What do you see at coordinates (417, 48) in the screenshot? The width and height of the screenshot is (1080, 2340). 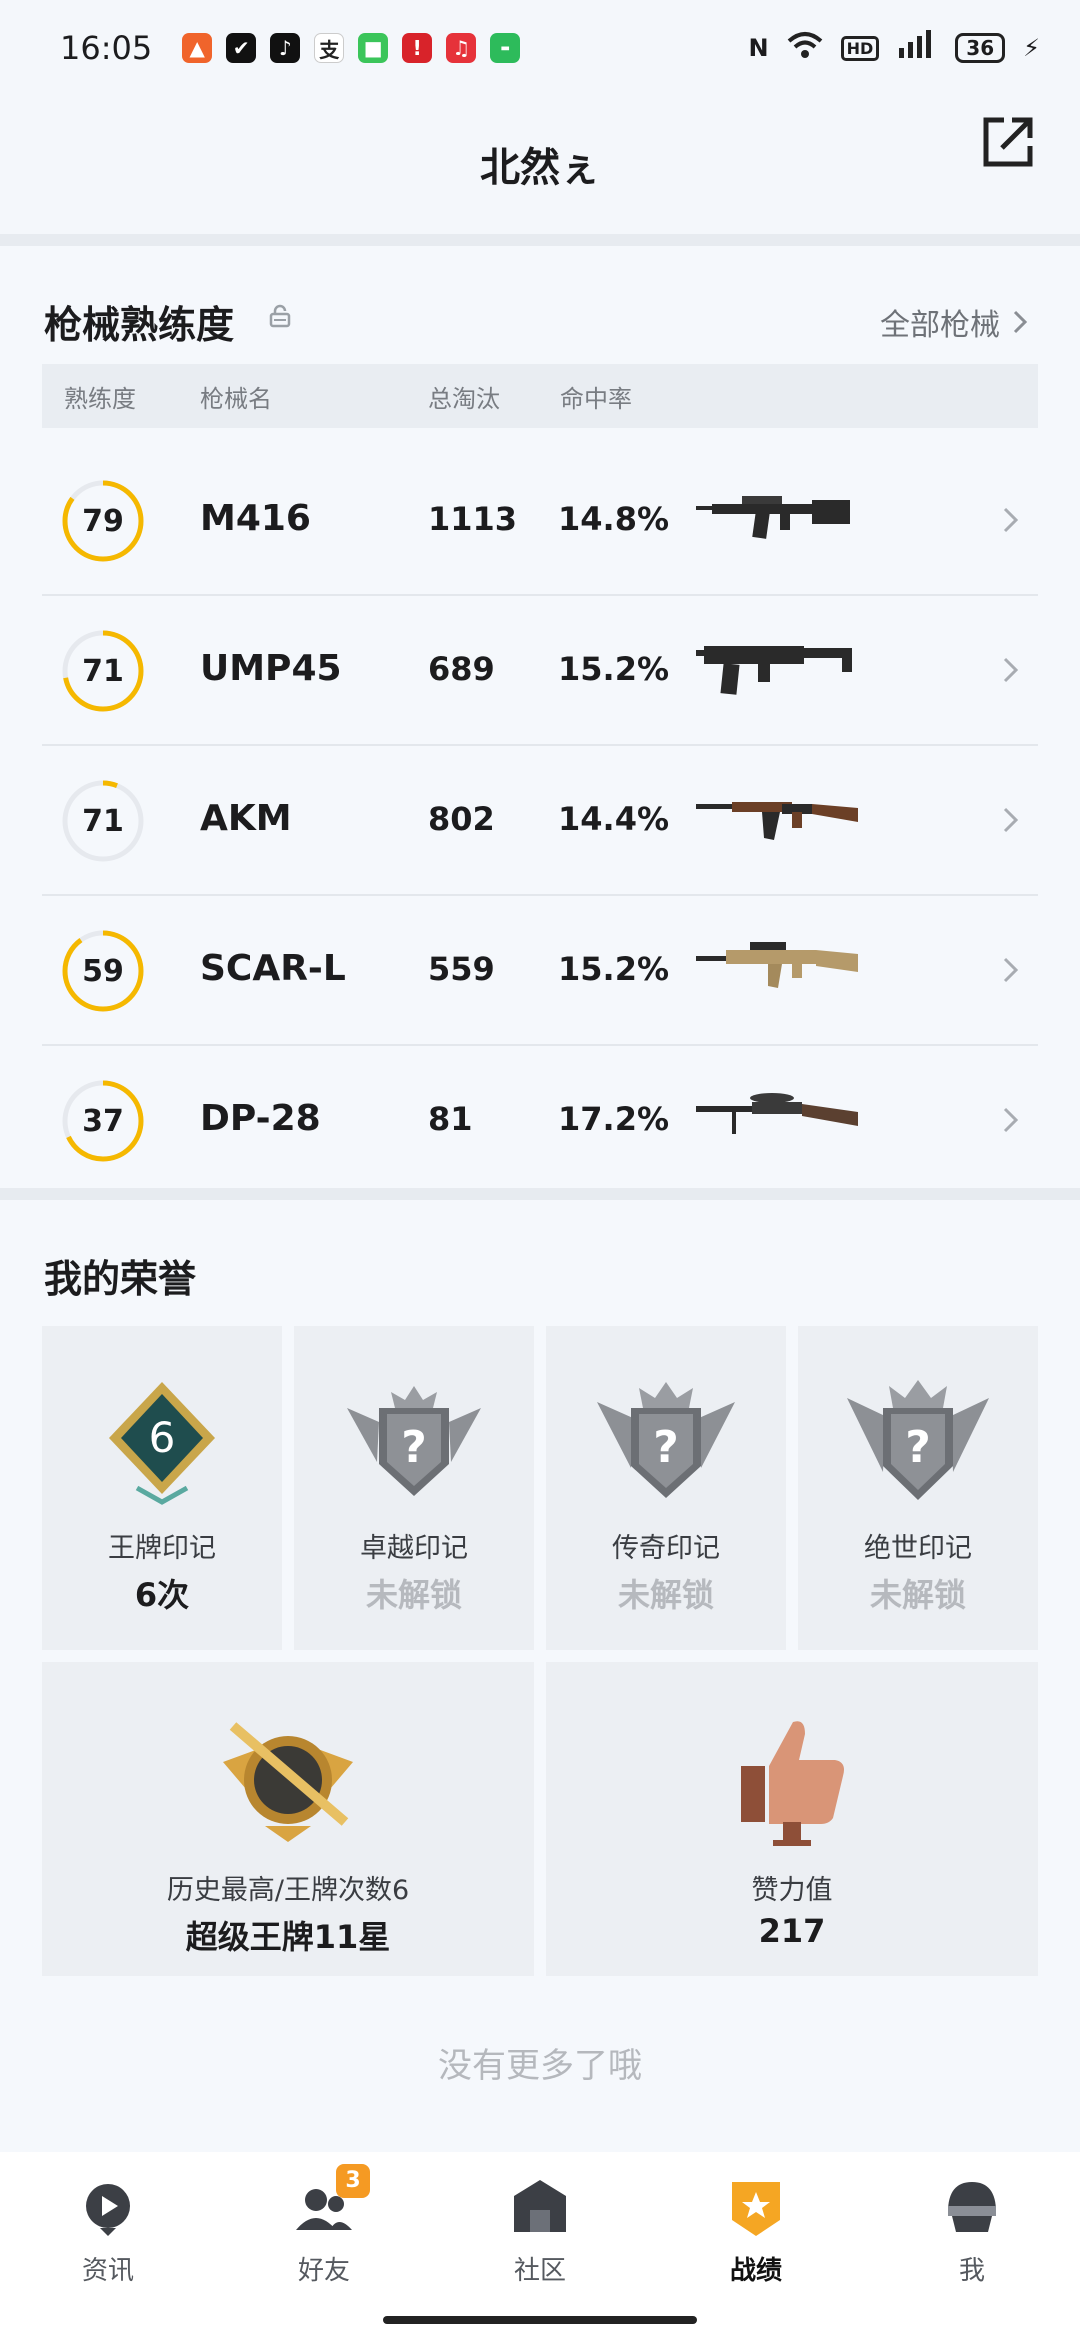 I see `app-notification-icon: !` at bounding box center [417, 48].